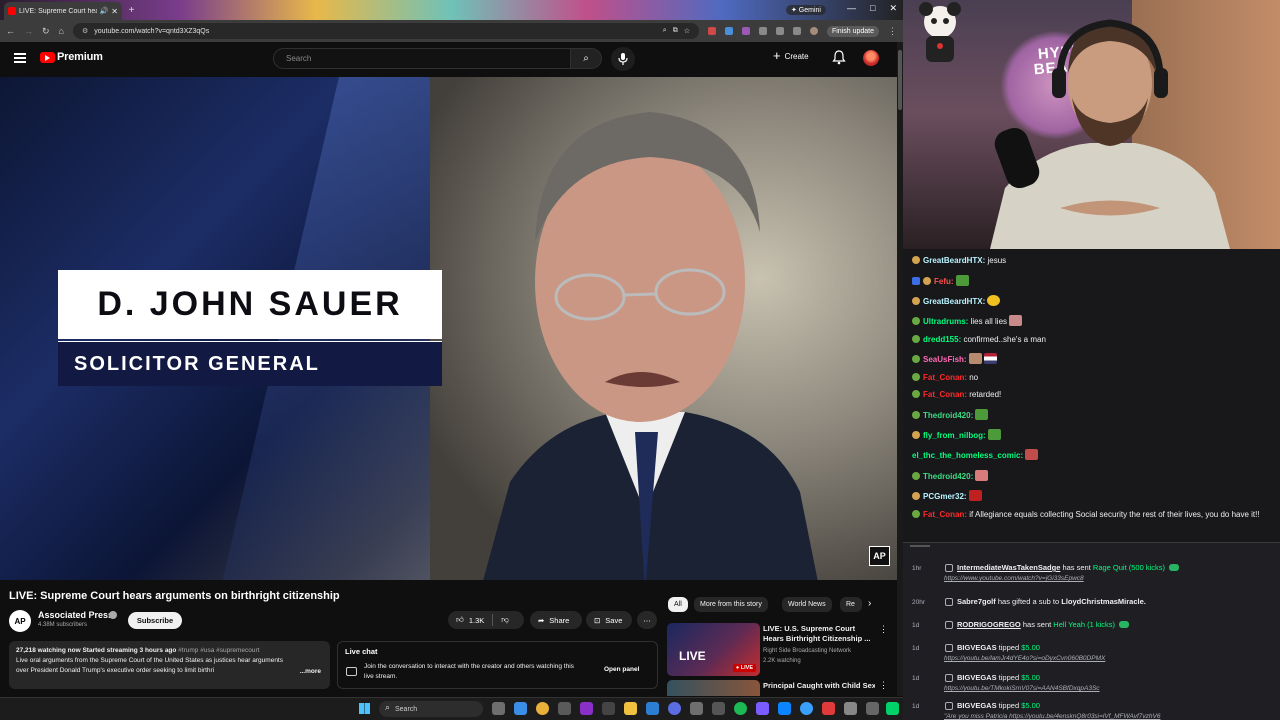  I want to click on chat-username: el_thc_the_homeless_comic:, so click(967, 455).